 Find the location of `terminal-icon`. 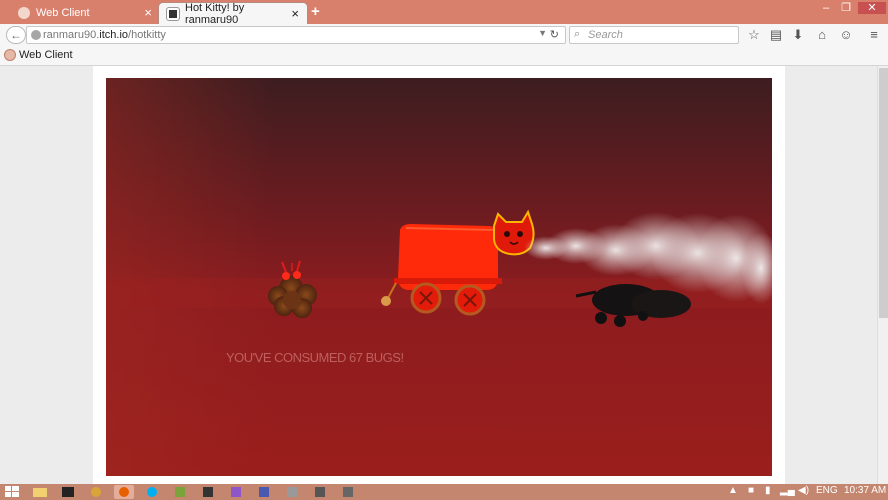

terminal-icon is located at coordinates (68, 492).